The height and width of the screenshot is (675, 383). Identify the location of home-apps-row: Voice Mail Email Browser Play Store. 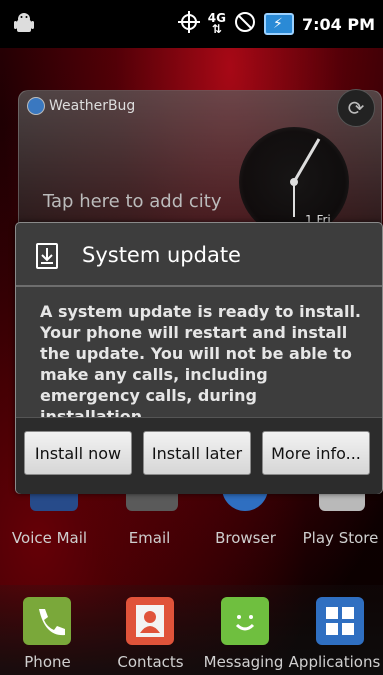
(191, 518).